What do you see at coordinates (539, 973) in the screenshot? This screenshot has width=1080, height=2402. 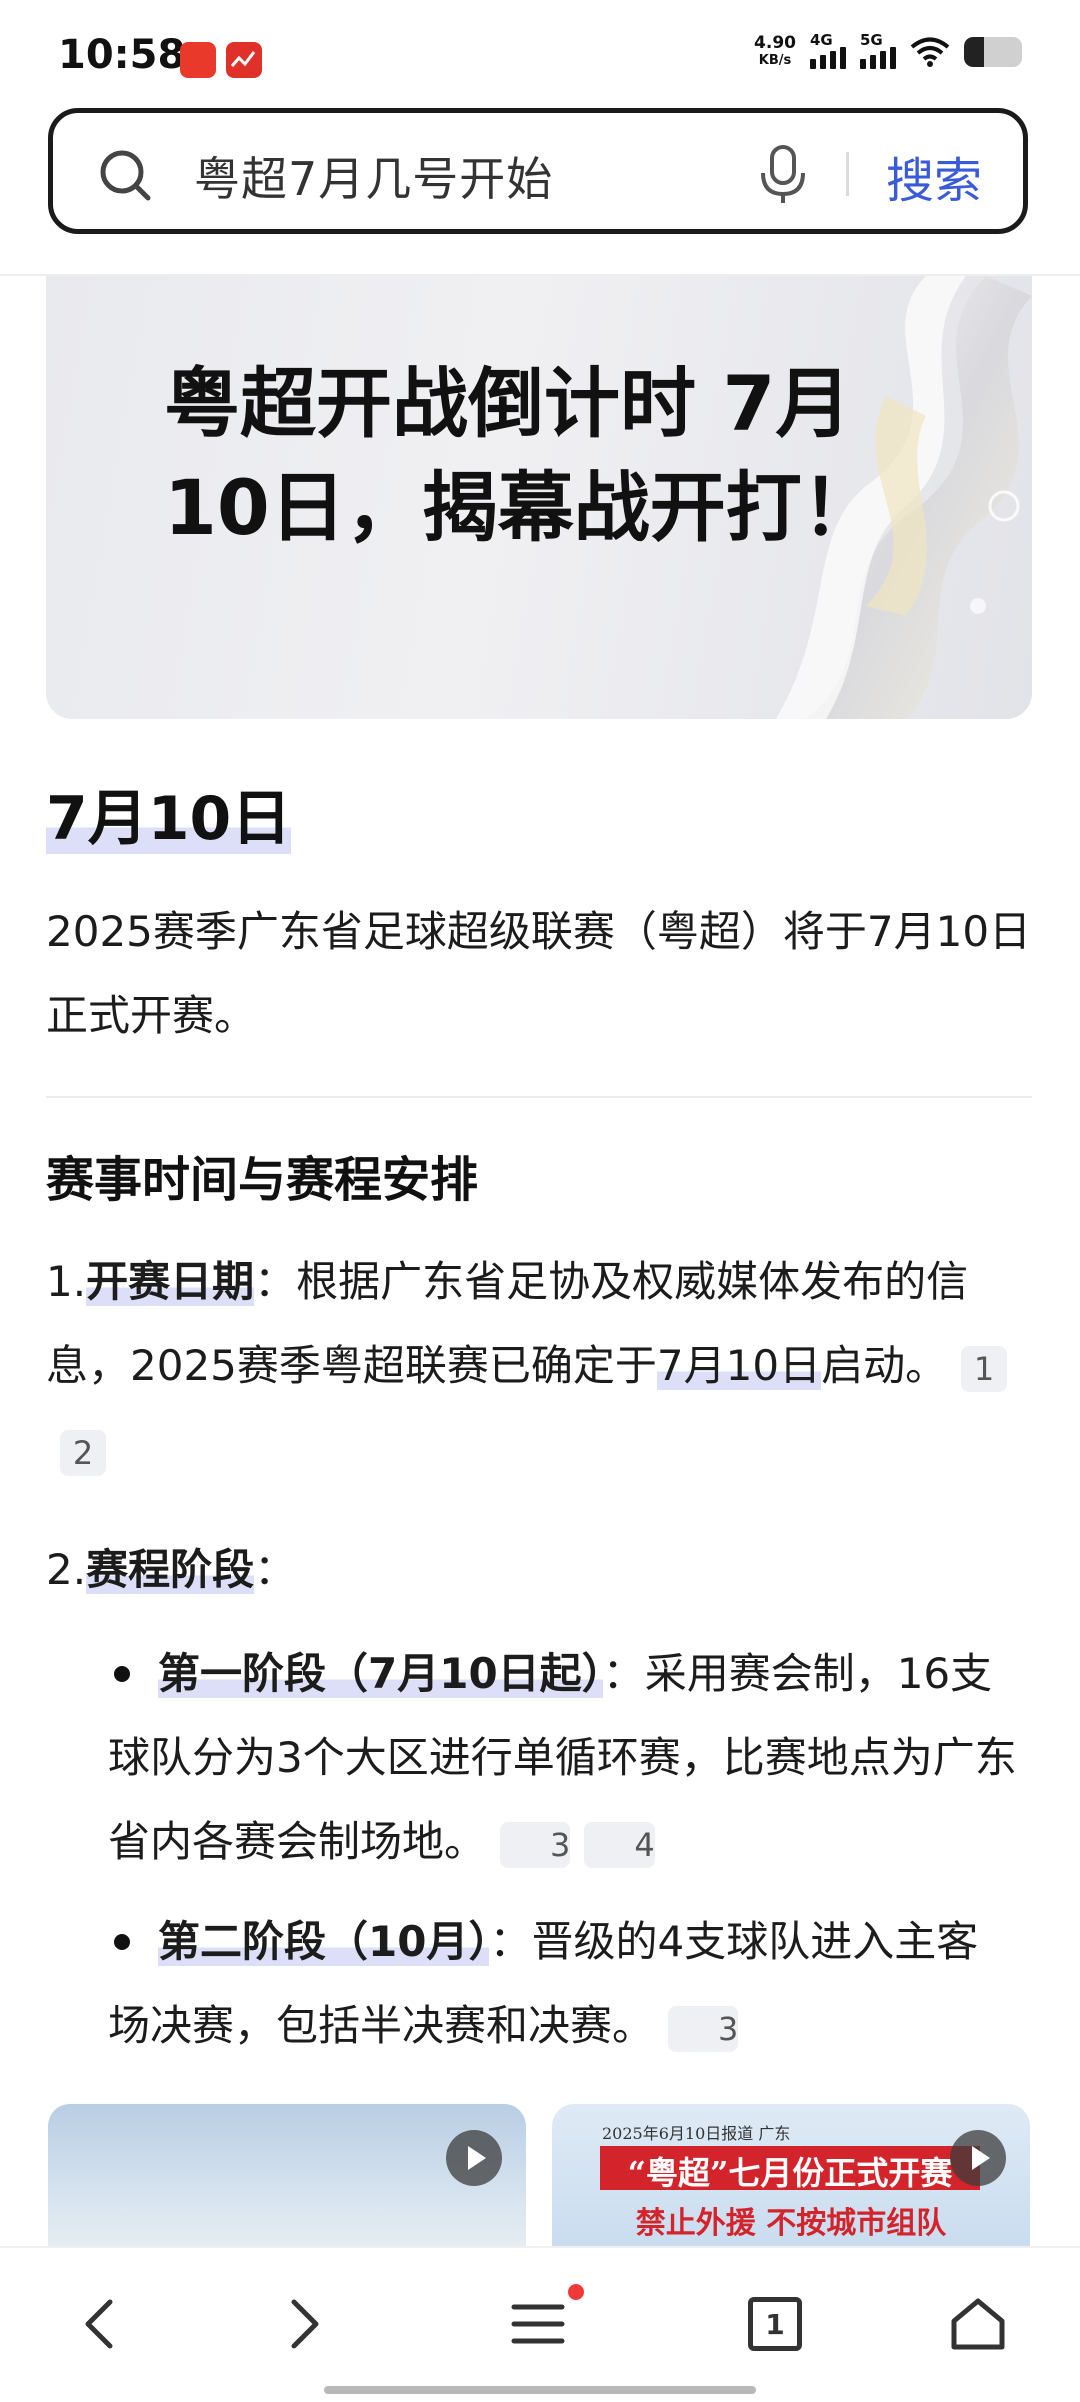 I see `answer-summary: 2025赛季广东省足球超级联赛（粤超）将于7月10日正式开赛。` at bounding box center [539, 973].